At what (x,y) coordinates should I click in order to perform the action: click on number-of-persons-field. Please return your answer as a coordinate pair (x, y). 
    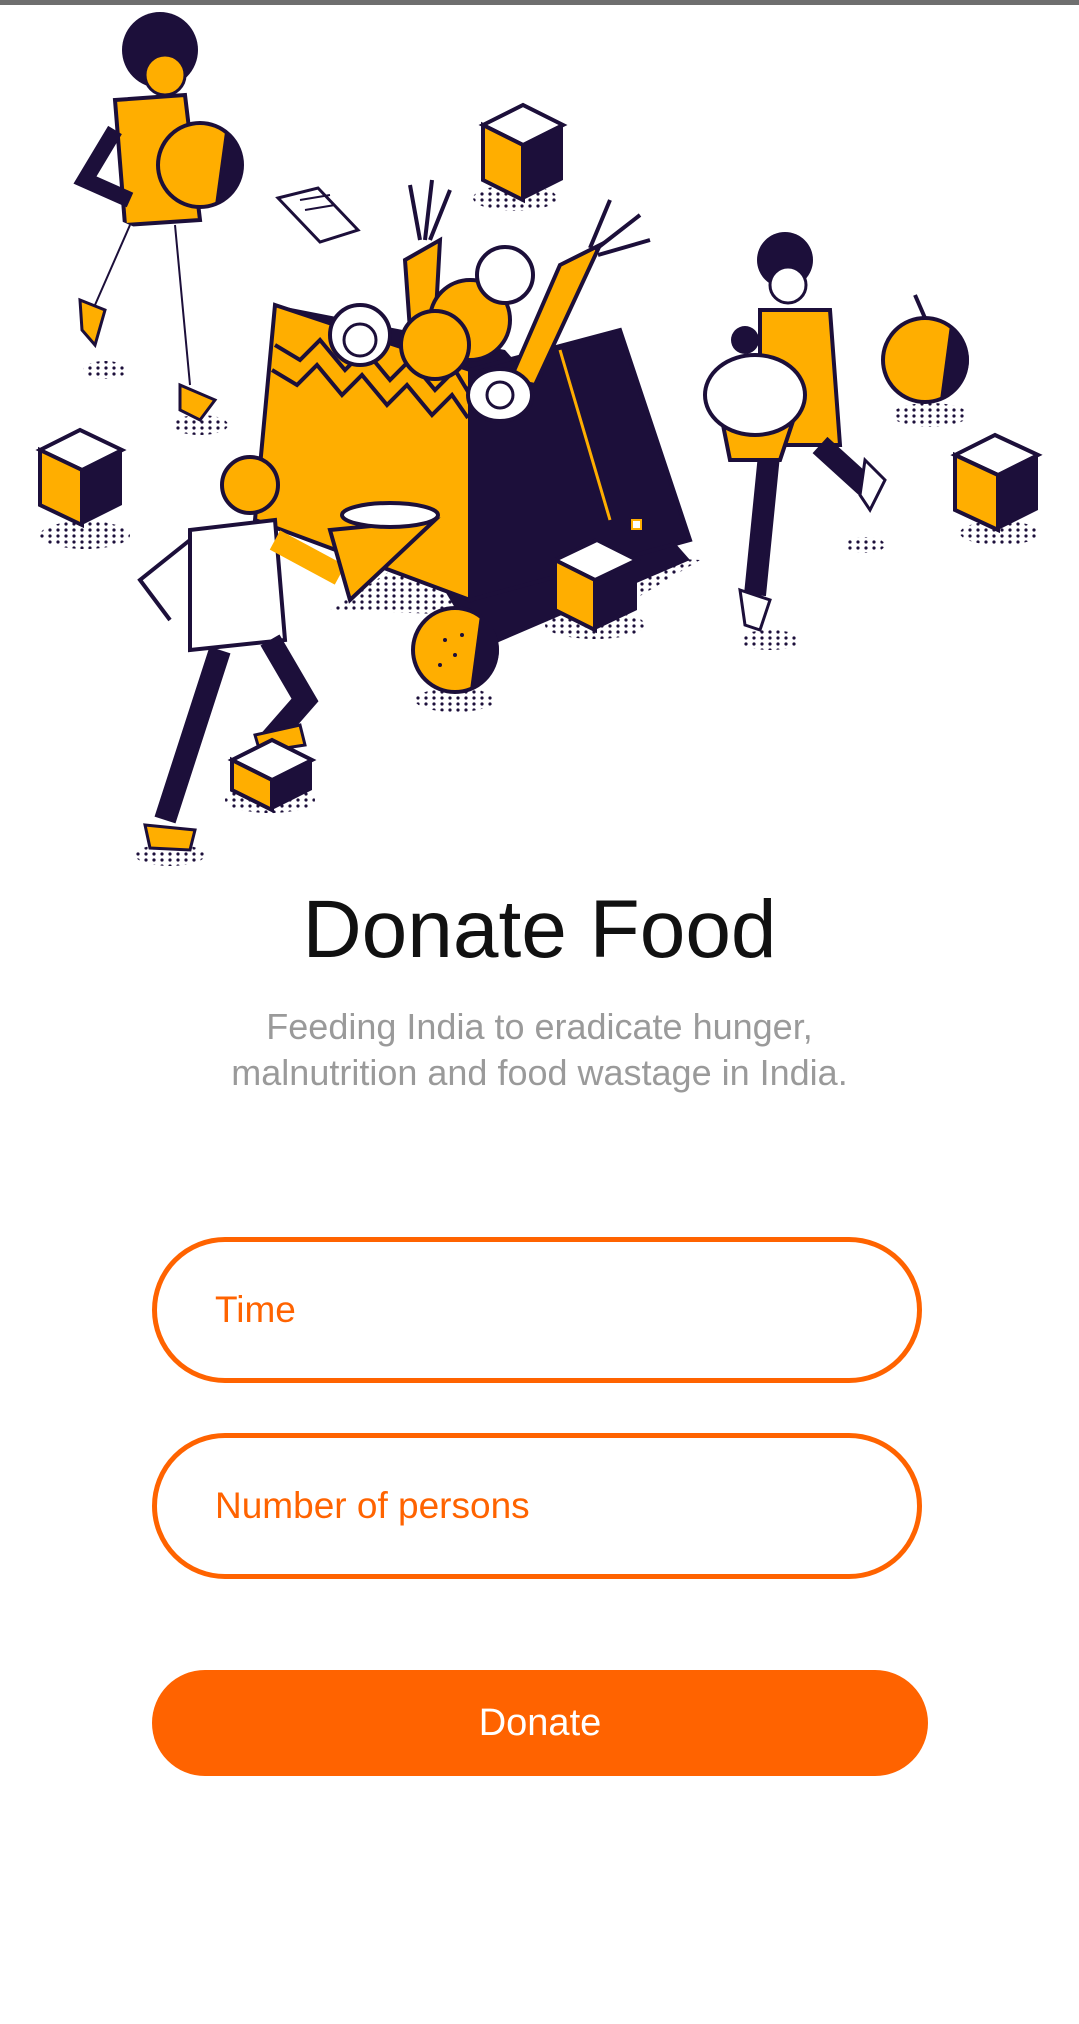
    Looking at the image, I should click on (537, 1506).